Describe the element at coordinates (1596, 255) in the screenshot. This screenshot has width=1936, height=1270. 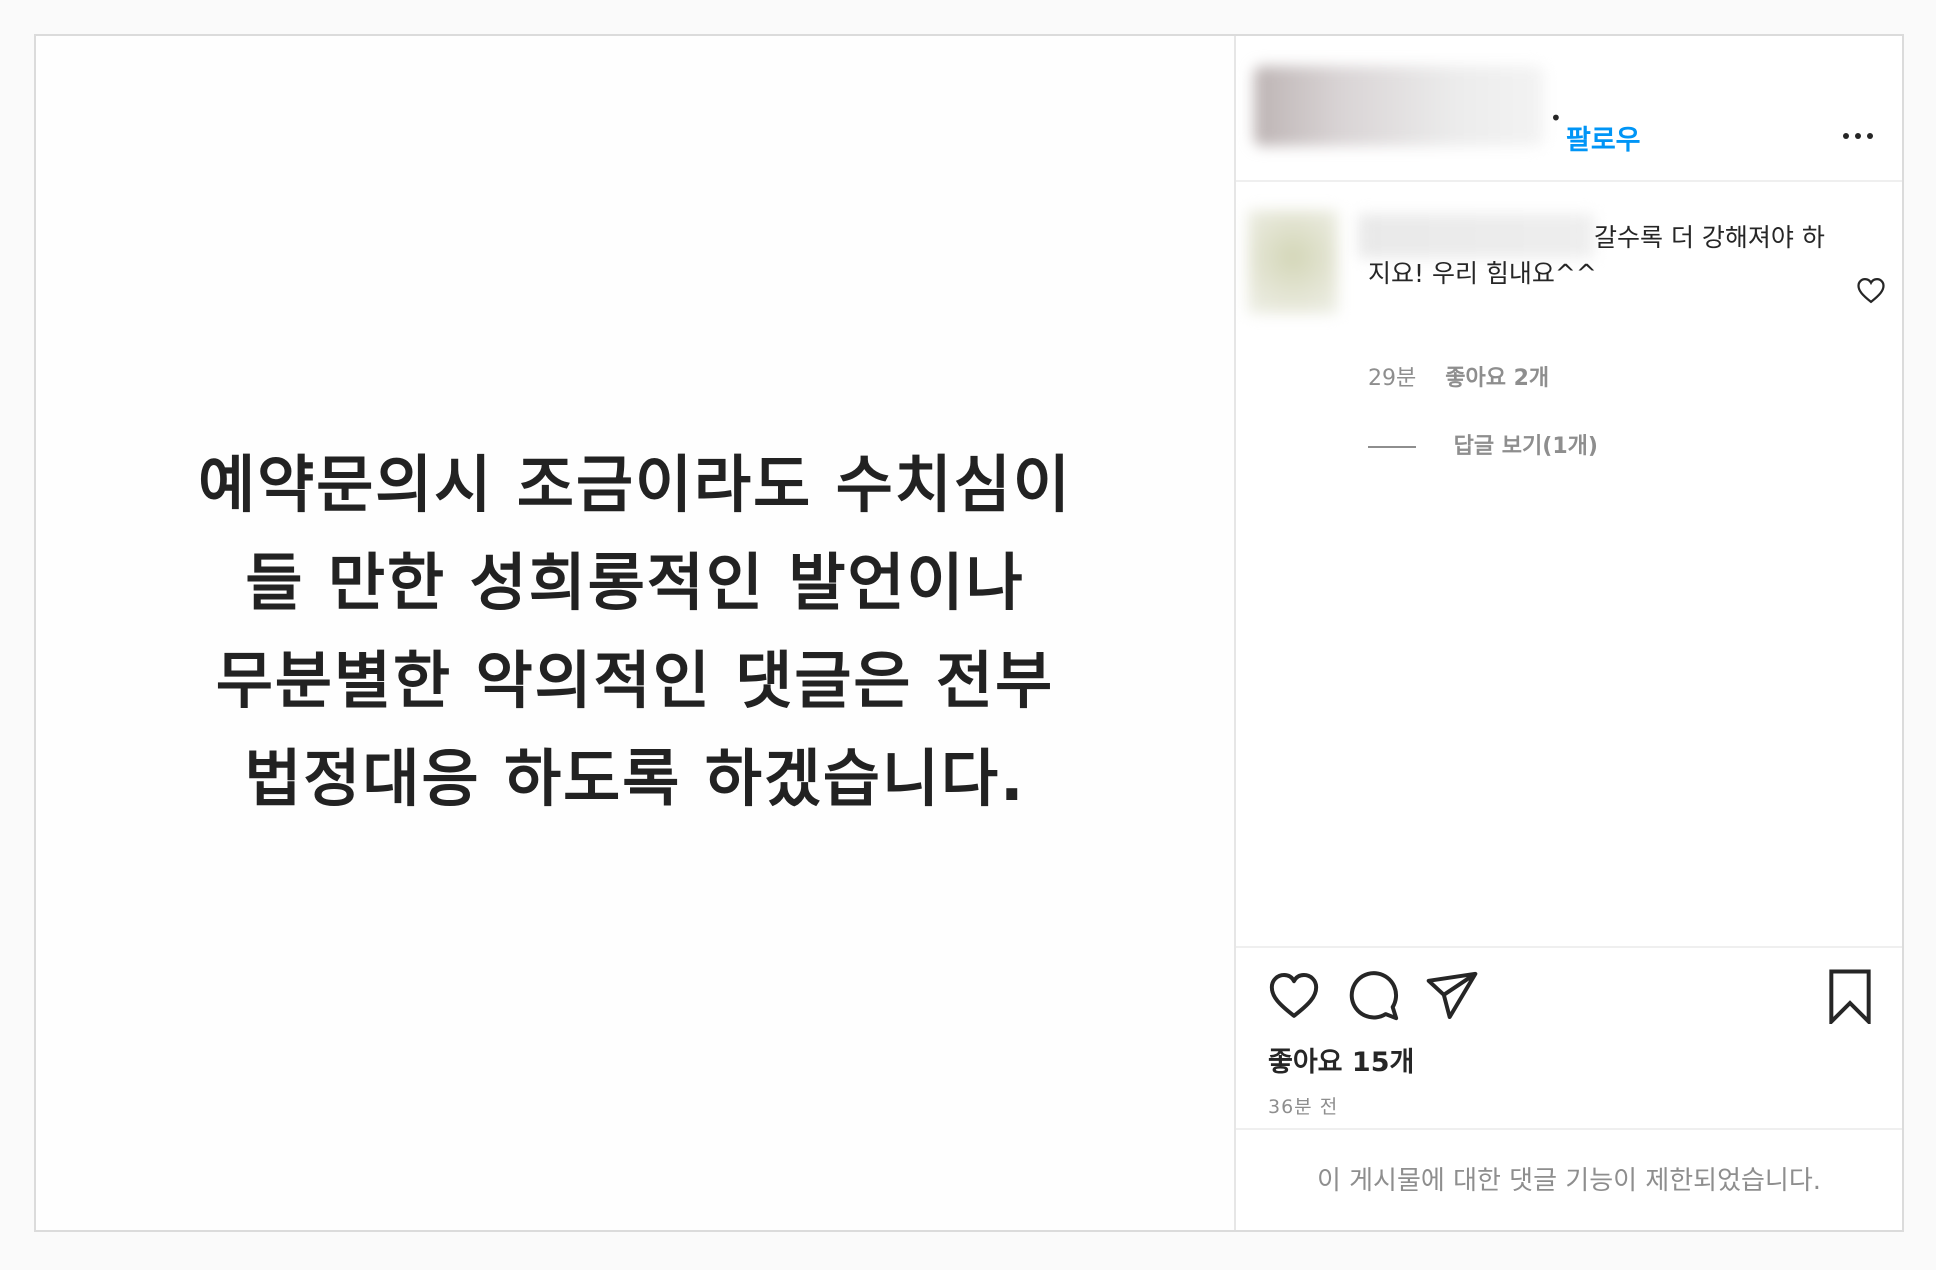
I see `comment-text: 갈수록 더 강해져야 하지요! 우리 힘내요^^` at that location.